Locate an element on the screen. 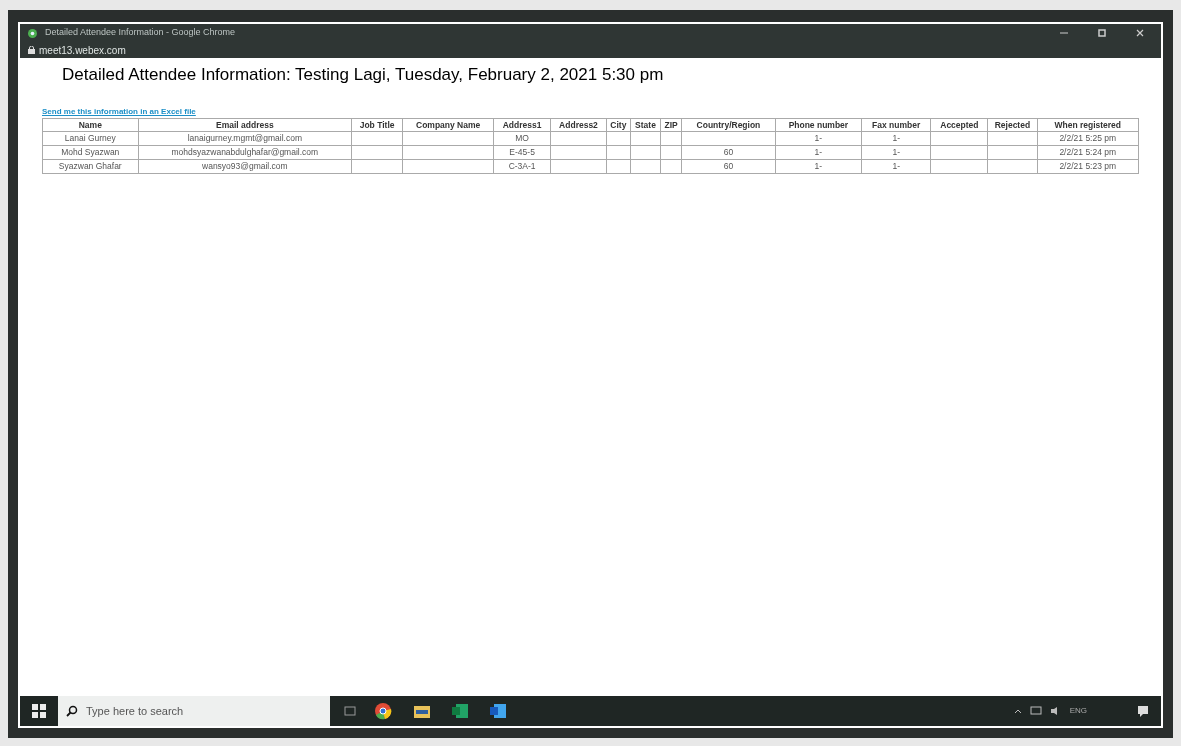  column-header: Name is located at coordinates (90, 124).